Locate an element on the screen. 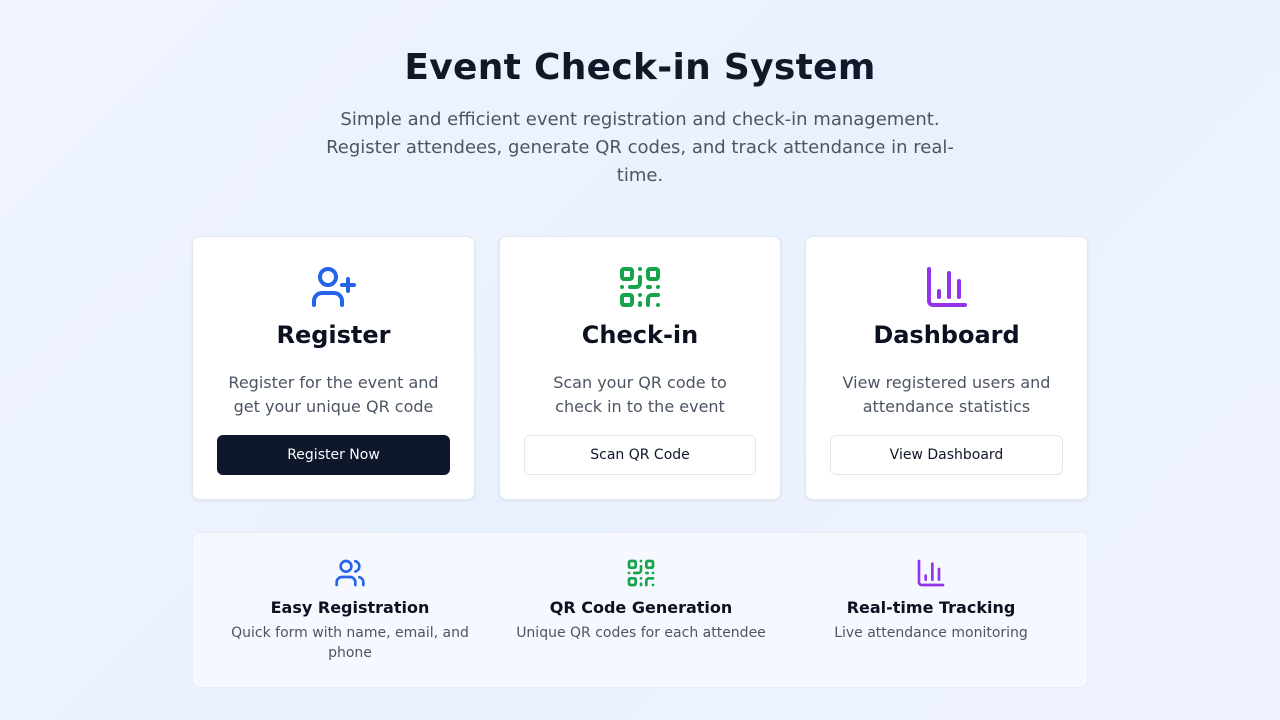  register-now-button: Register Now is located at coordinates (333, 455).